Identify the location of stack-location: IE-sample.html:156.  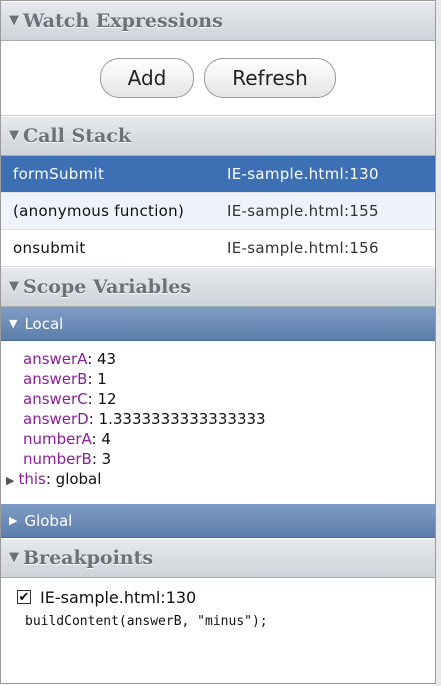
(303, 248).